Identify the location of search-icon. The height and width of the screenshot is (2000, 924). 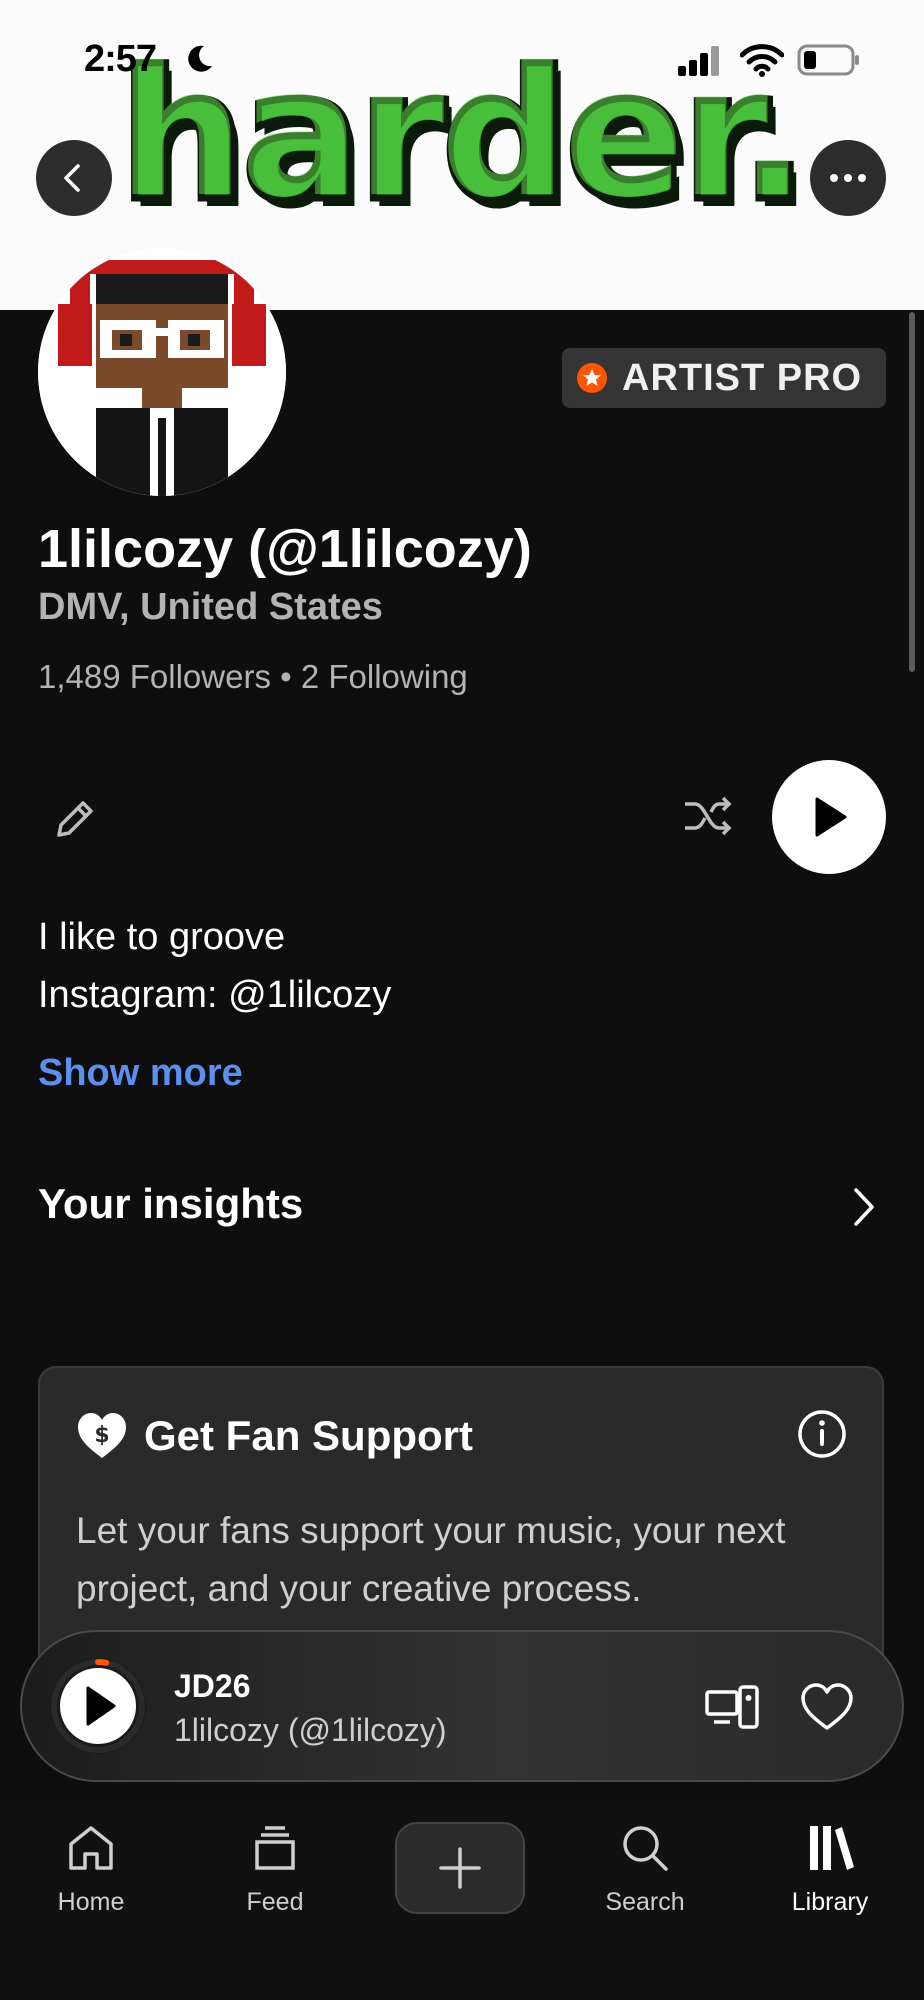
(645, 1848).